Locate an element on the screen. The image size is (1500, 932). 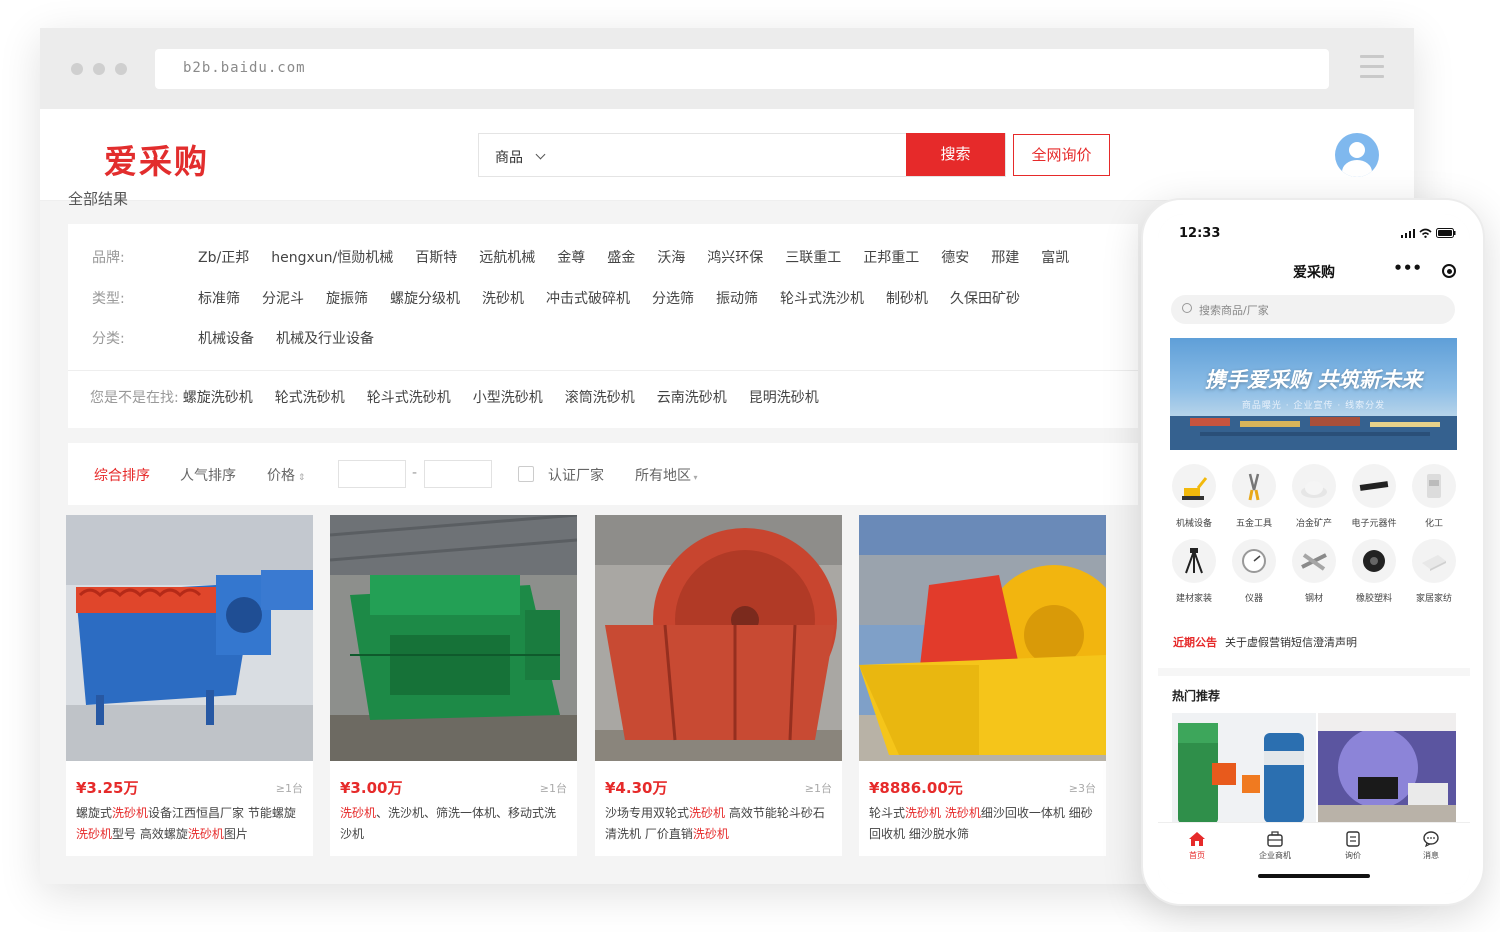
brand-option: hengxun/恒勋机械 is located at coordinates (332, 257).